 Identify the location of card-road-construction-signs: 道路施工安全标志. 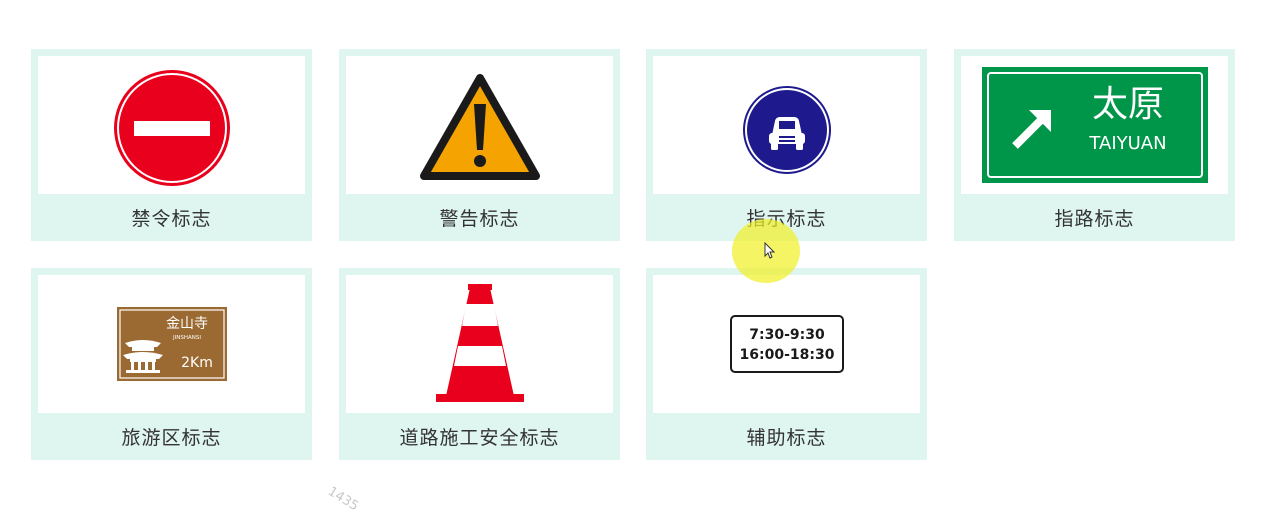
(479, 364).